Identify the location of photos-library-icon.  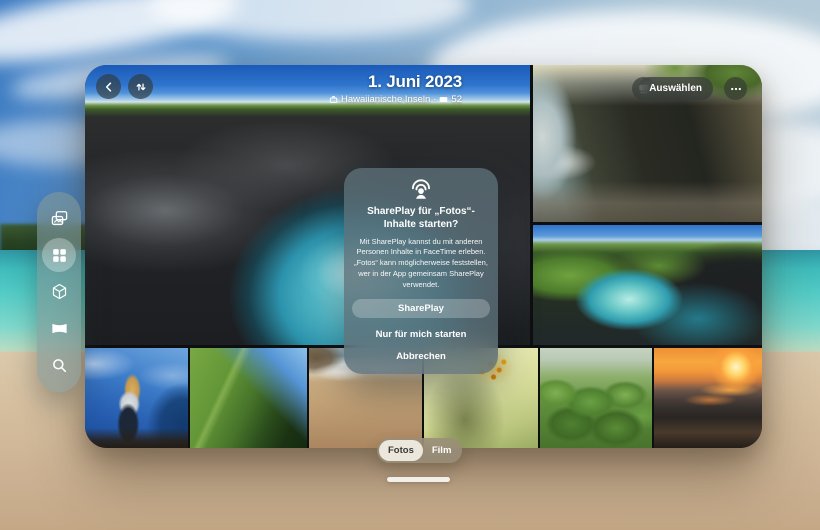
(59, 218).